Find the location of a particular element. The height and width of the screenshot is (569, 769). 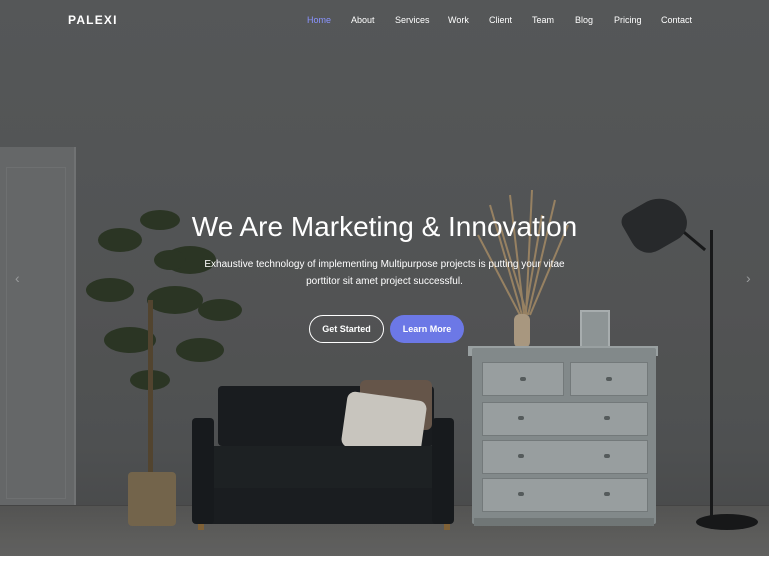

brand-logo: PALEXI is located at coordinates (93, 20).